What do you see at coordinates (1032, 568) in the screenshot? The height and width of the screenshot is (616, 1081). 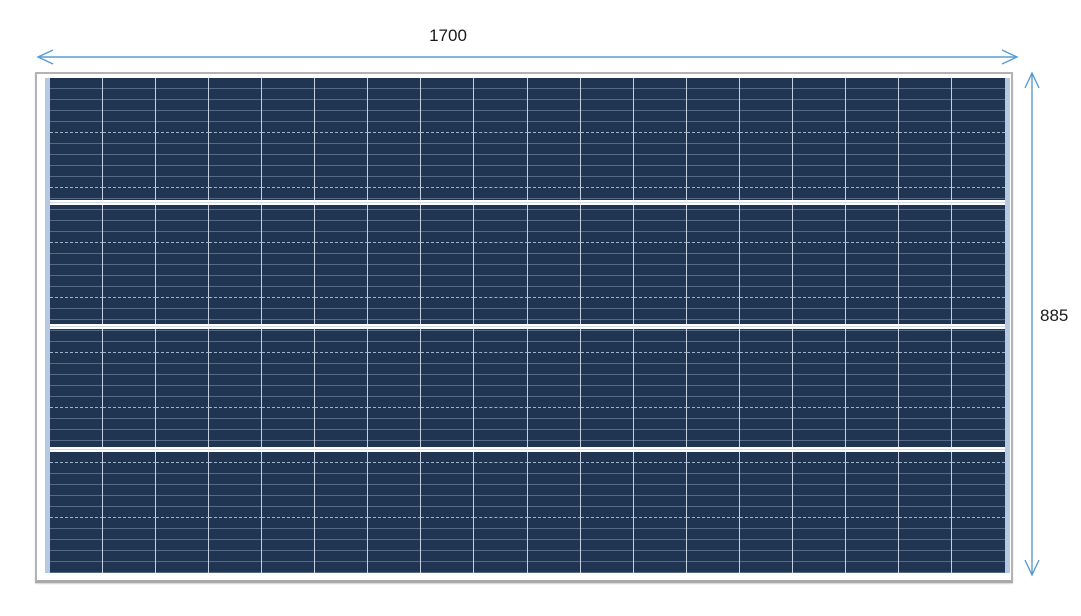 I see `arrow-down-icon` at bounding box center [1032, 568].